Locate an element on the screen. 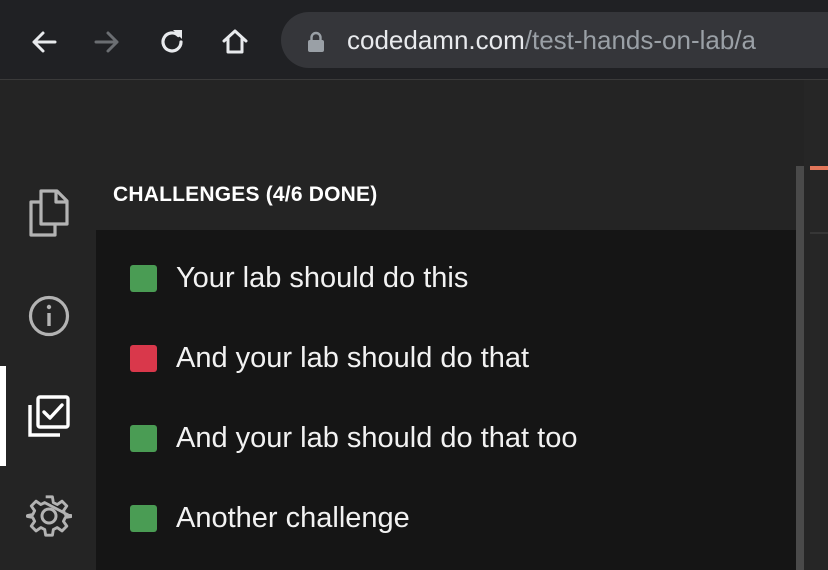 Image resolution: width=828 pixels, height=570 pixels. settings-gear-icon is located at coordinates (49, 516).